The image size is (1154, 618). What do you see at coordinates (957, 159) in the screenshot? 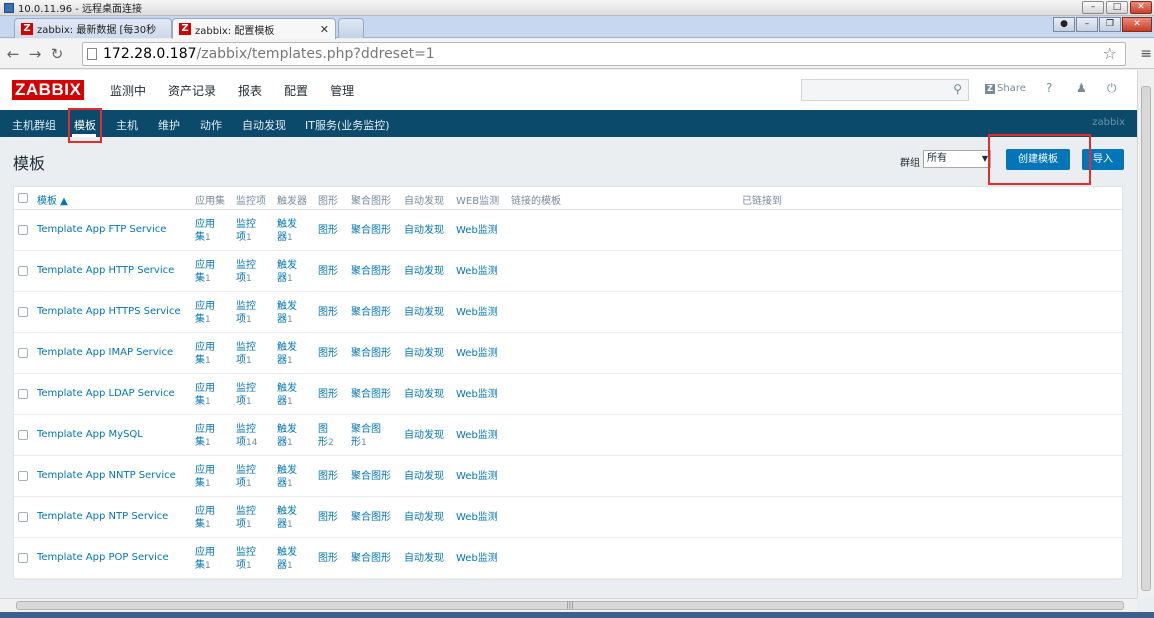
I see `group-select: 所有 ▼` at bounding box center [957, 159].